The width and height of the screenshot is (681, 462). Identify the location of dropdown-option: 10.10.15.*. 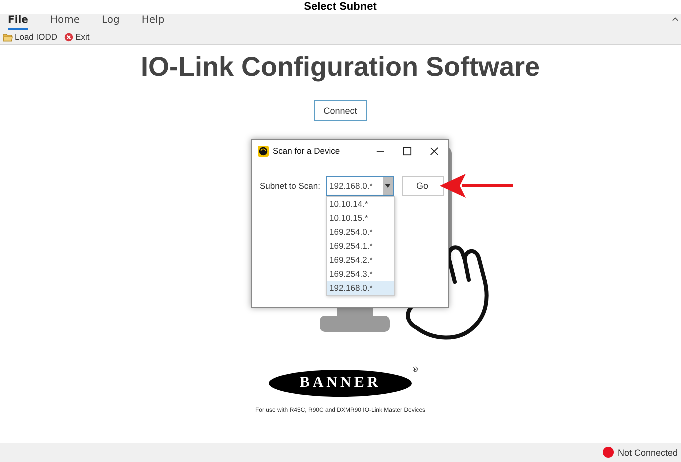
(360, 218).